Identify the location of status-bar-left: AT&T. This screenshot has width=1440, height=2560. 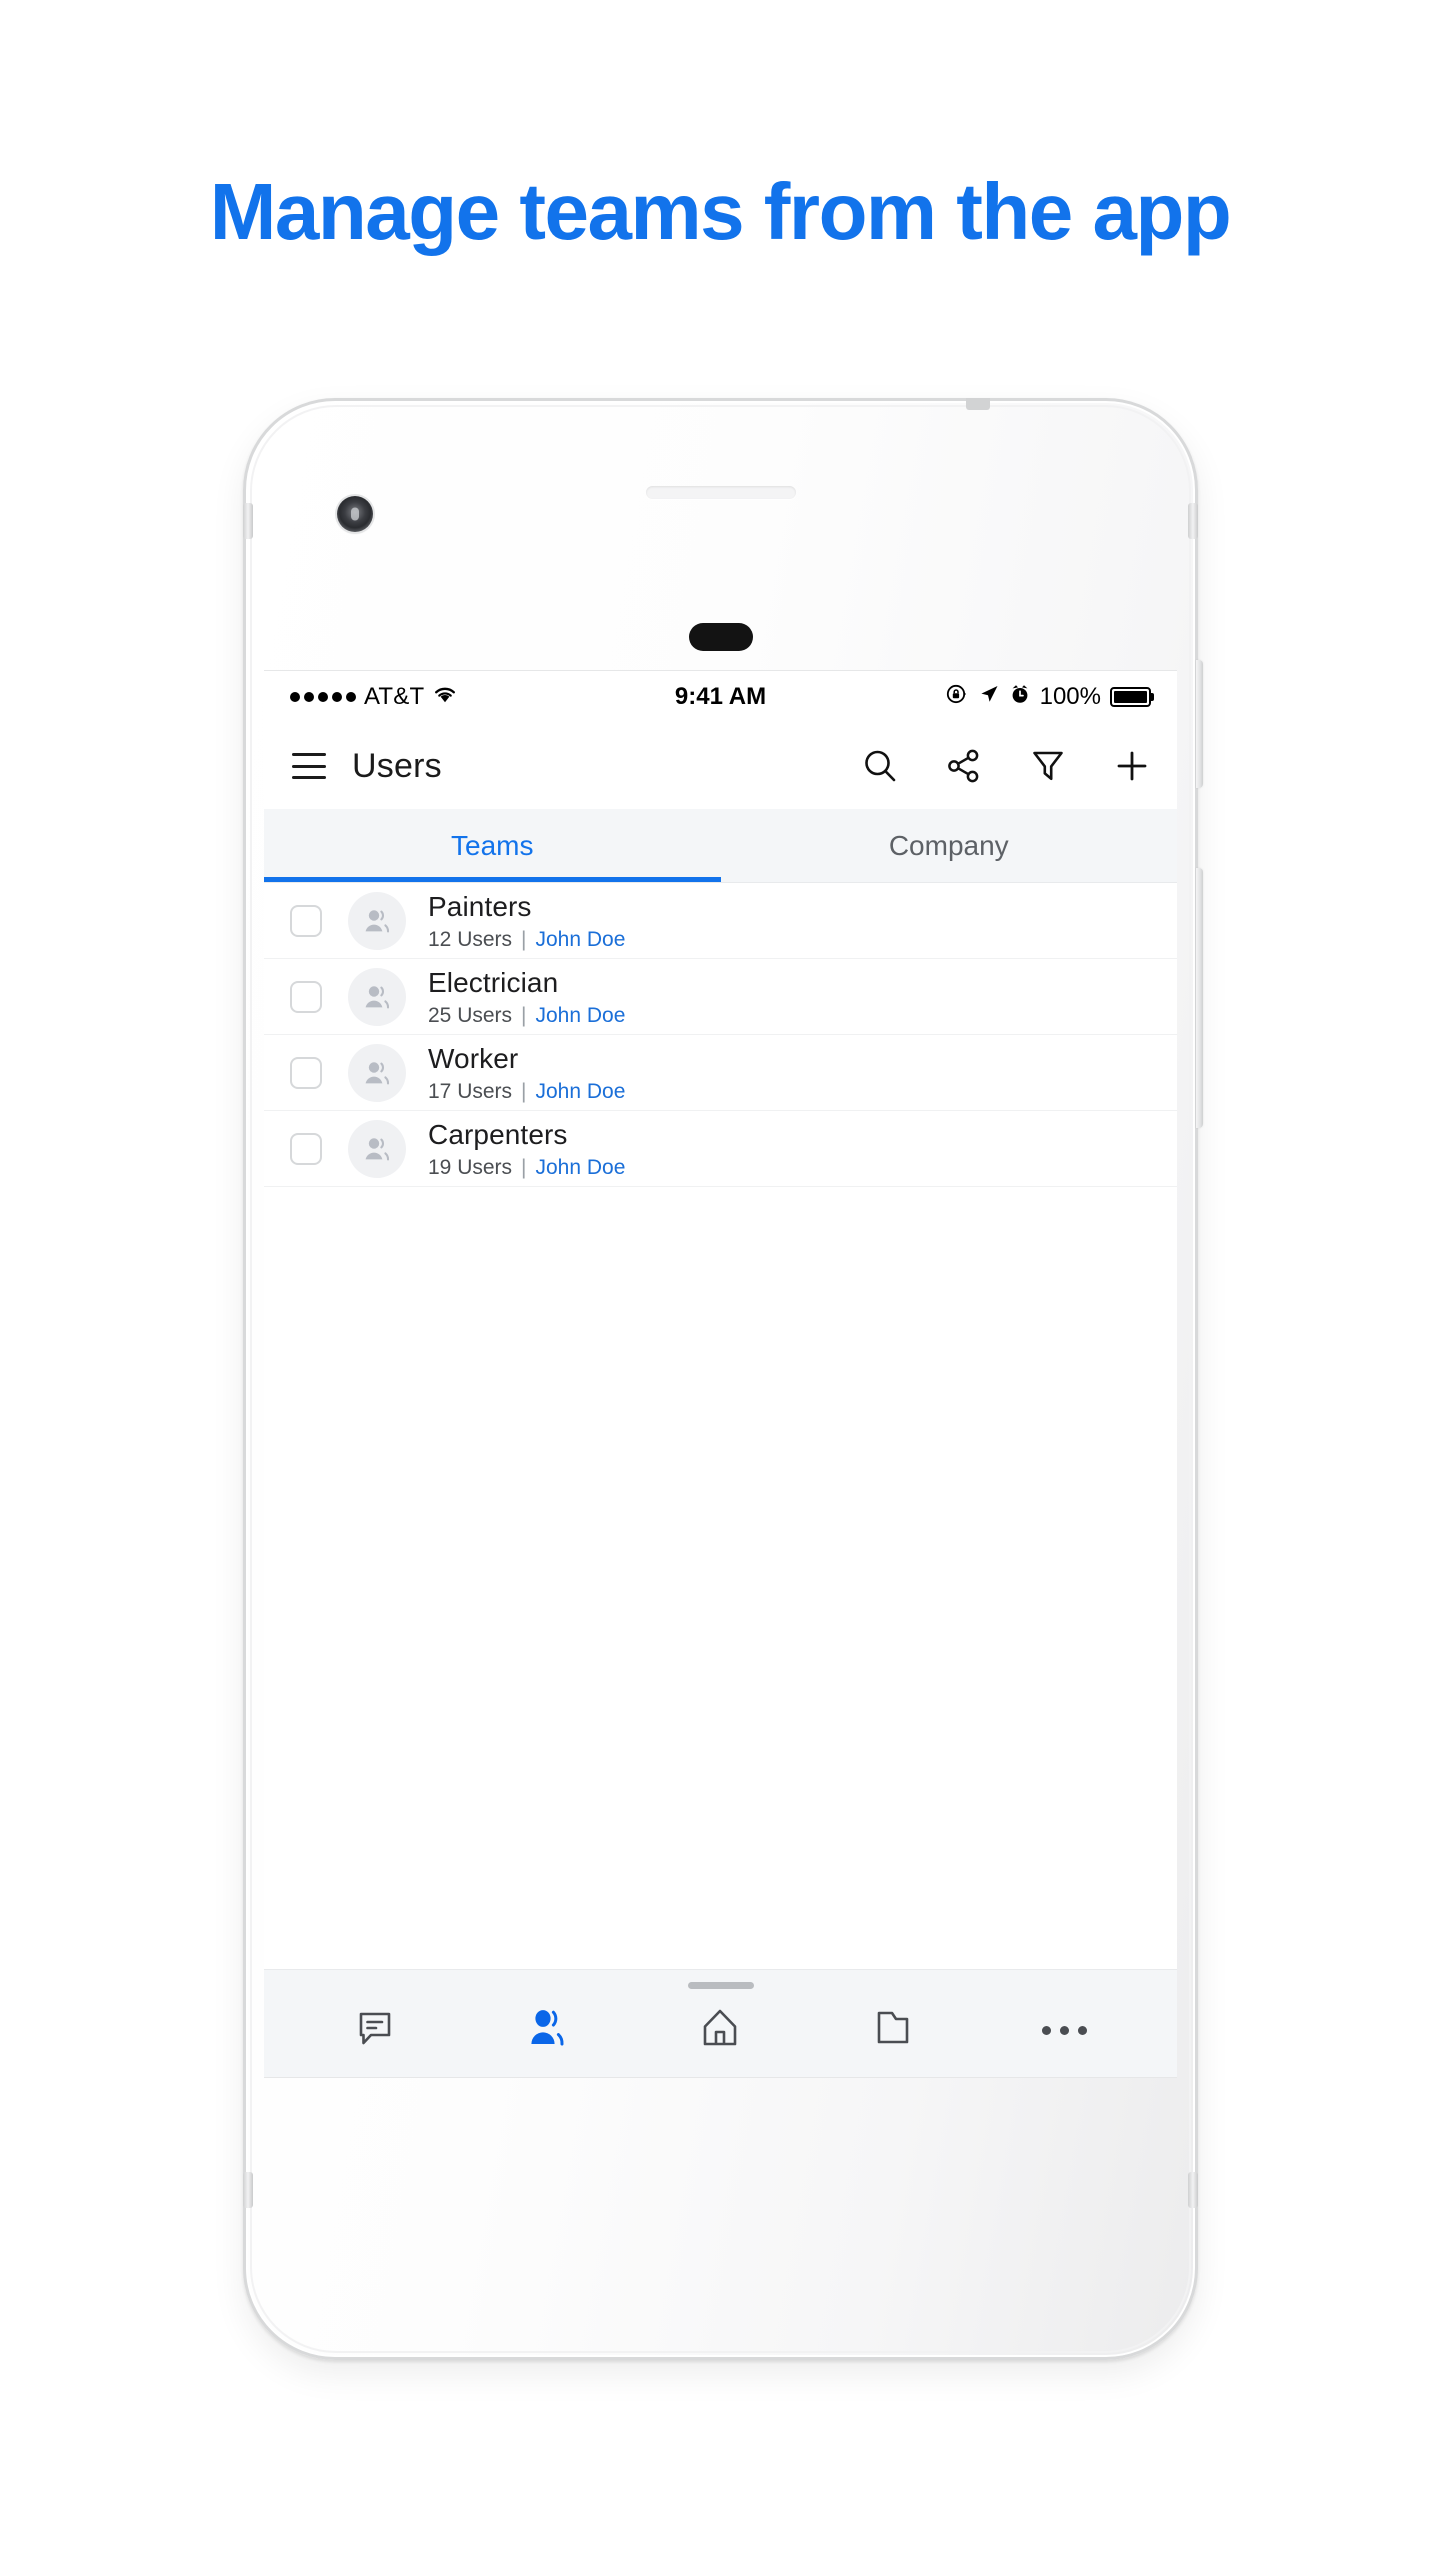
(374, 697).